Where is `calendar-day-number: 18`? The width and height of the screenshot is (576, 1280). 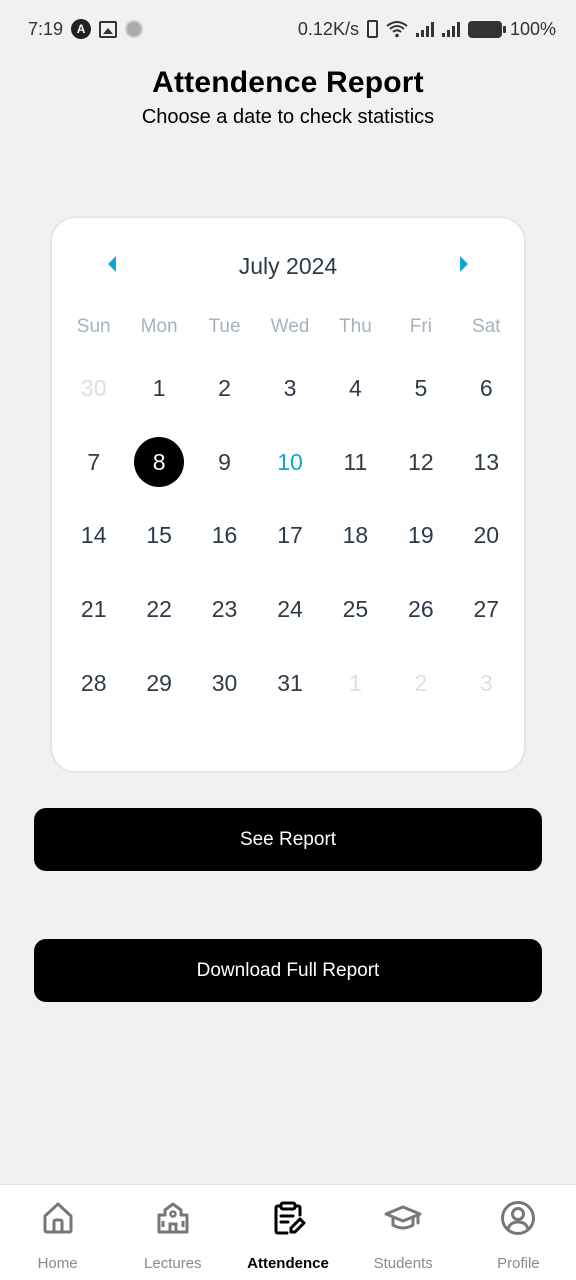 calendar-day-number: 18 is located at coordinates (355, 535).